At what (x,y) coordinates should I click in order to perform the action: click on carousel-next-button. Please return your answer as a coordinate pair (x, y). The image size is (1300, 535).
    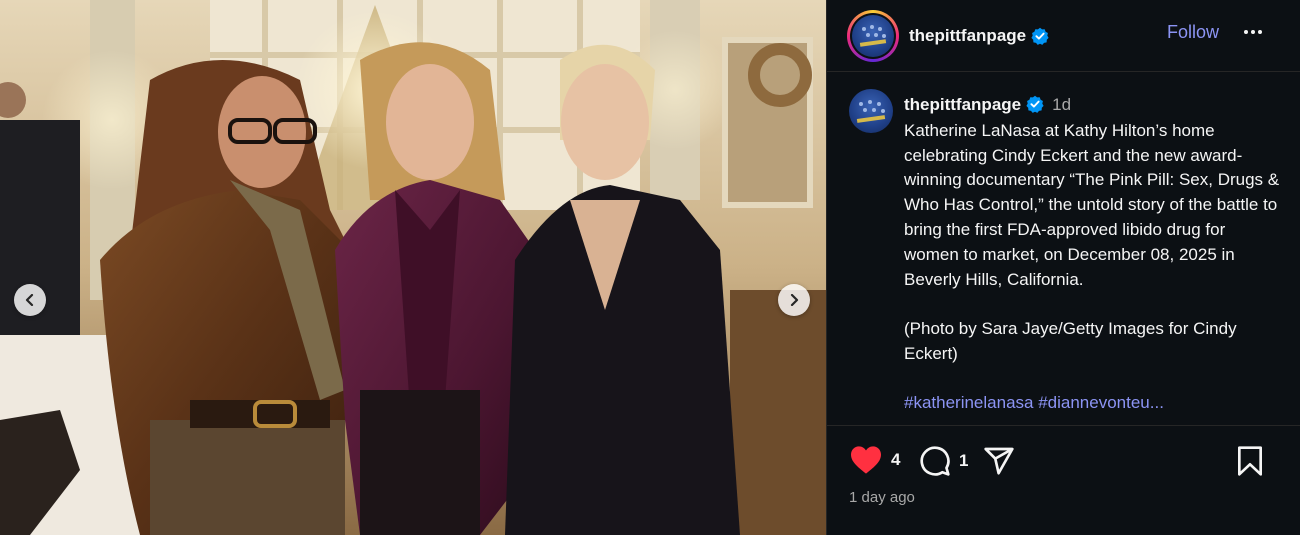
    Looking at the image, I should click on (794, 300).